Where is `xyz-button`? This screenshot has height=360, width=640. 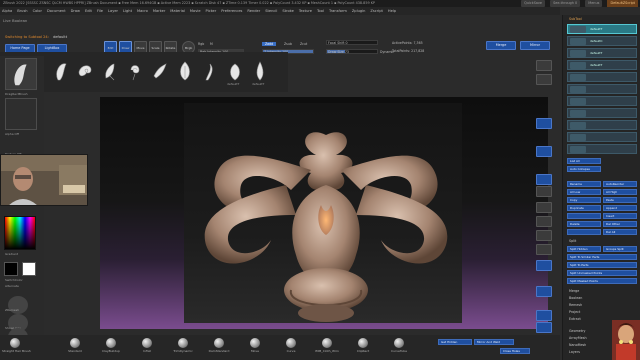 xyz-button is located at coordinates (544, 191).